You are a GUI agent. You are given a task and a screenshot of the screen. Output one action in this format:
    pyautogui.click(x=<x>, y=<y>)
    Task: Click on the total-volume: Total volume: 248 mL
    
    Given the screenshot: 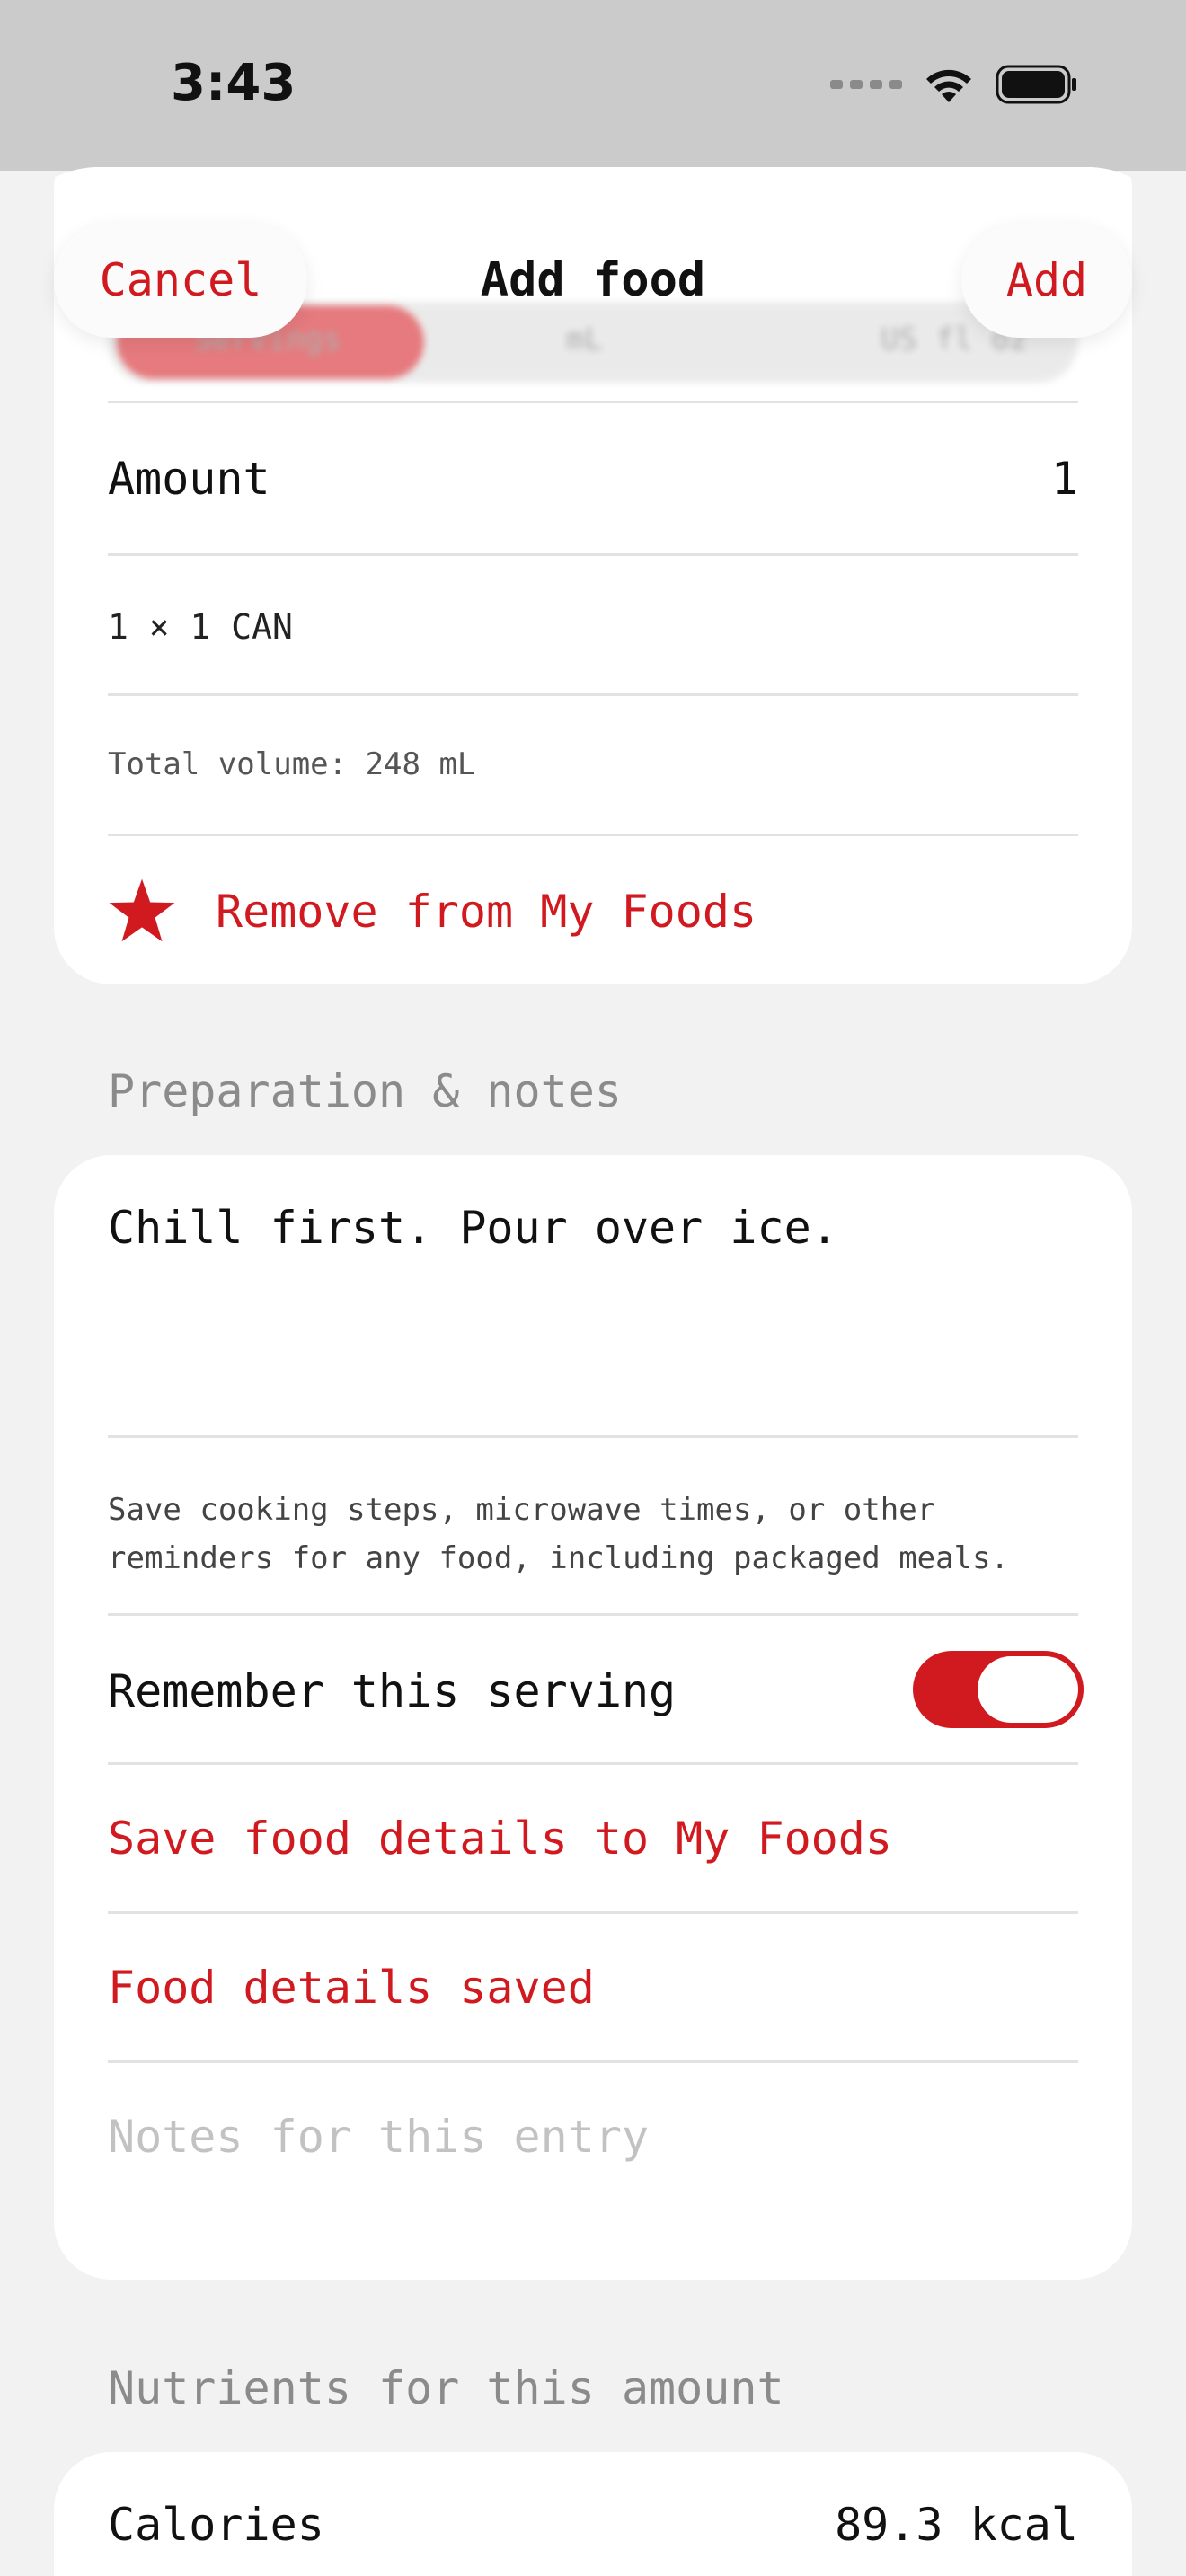 What is the action you would take?
    pyautogui.click(x=292, y=764)
    